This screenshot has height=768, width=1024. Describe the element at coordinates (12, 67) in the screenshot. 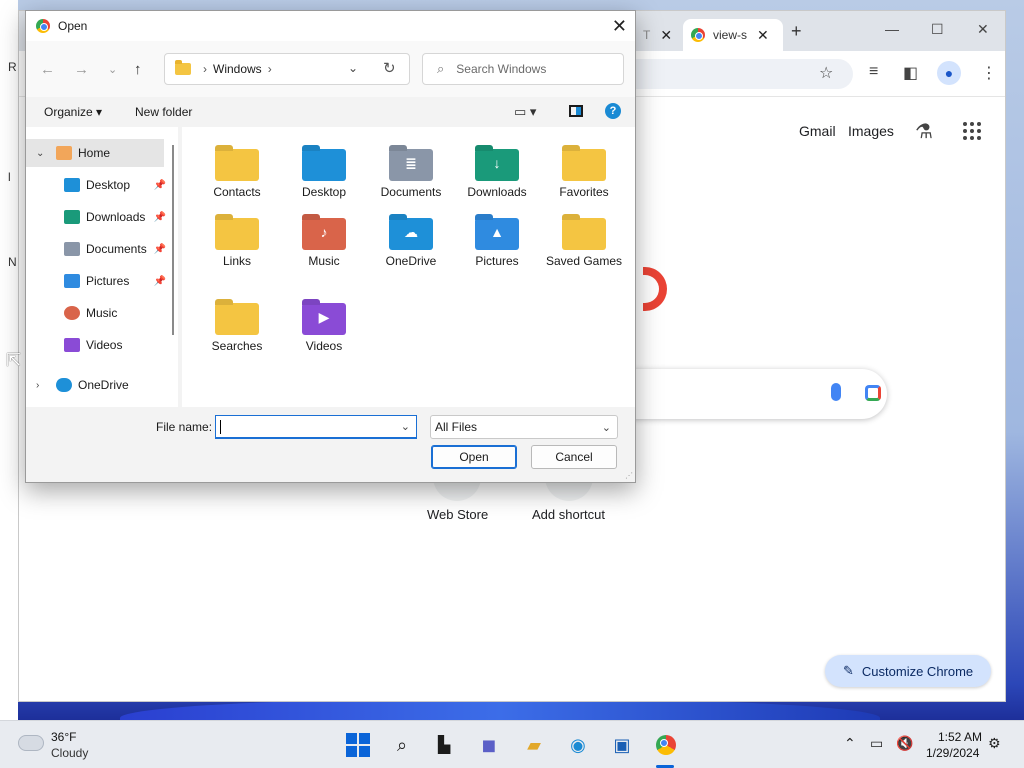

I see `desktop-icon-label: R` at that location.